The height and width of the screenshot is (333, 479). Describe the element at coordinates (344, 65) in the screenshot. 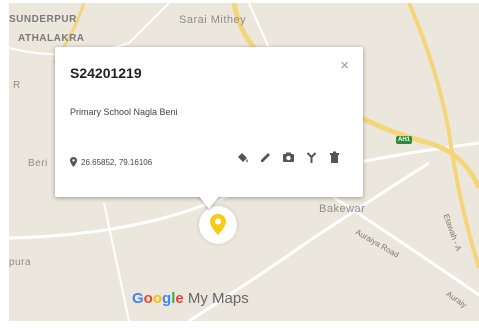

I see `close-icon: ×` at that location.